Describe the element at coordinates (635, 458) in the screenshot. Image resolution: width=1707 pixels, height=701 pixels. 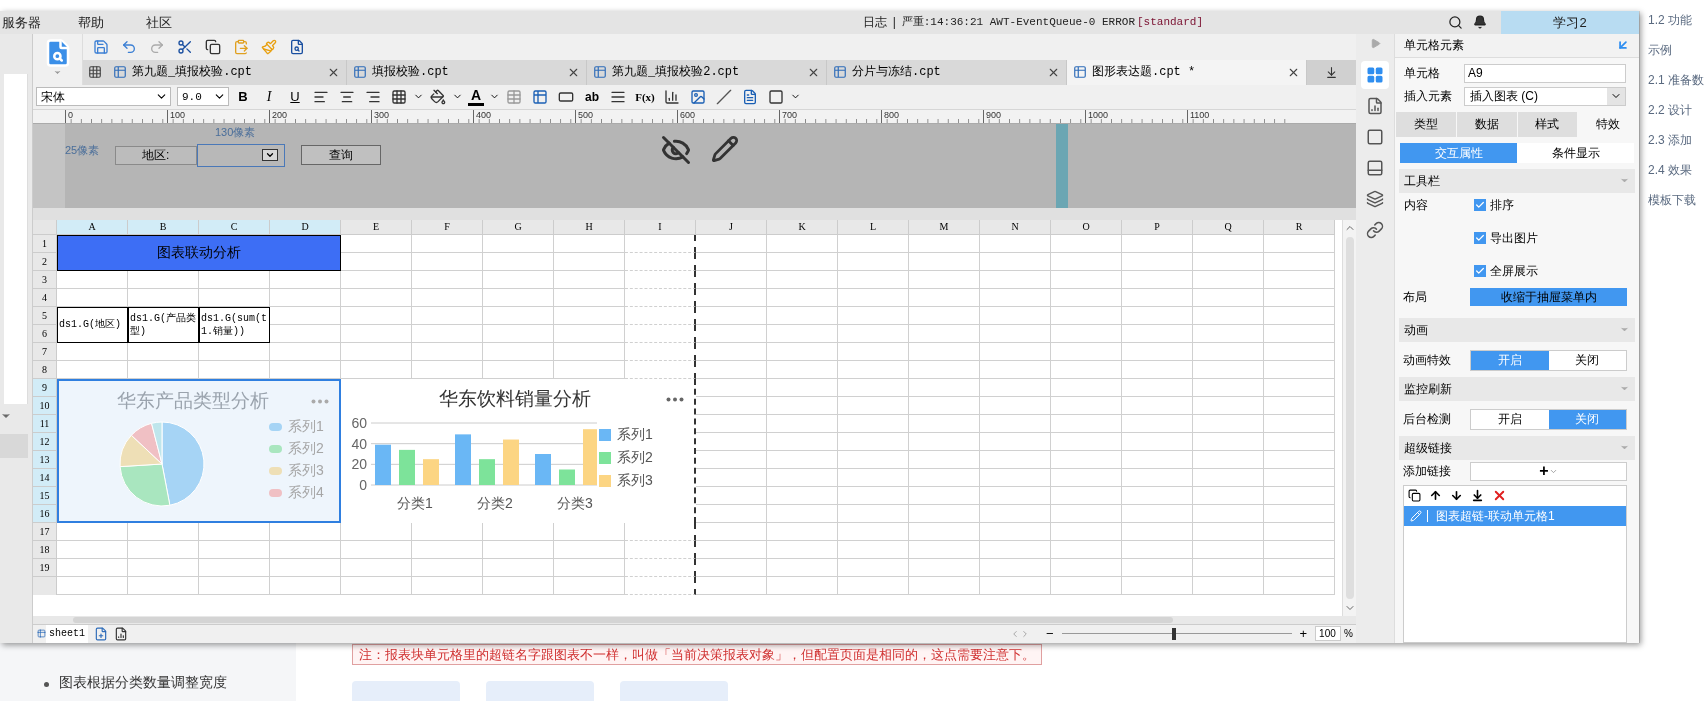
I see `legend-label: 系列2` at that location.